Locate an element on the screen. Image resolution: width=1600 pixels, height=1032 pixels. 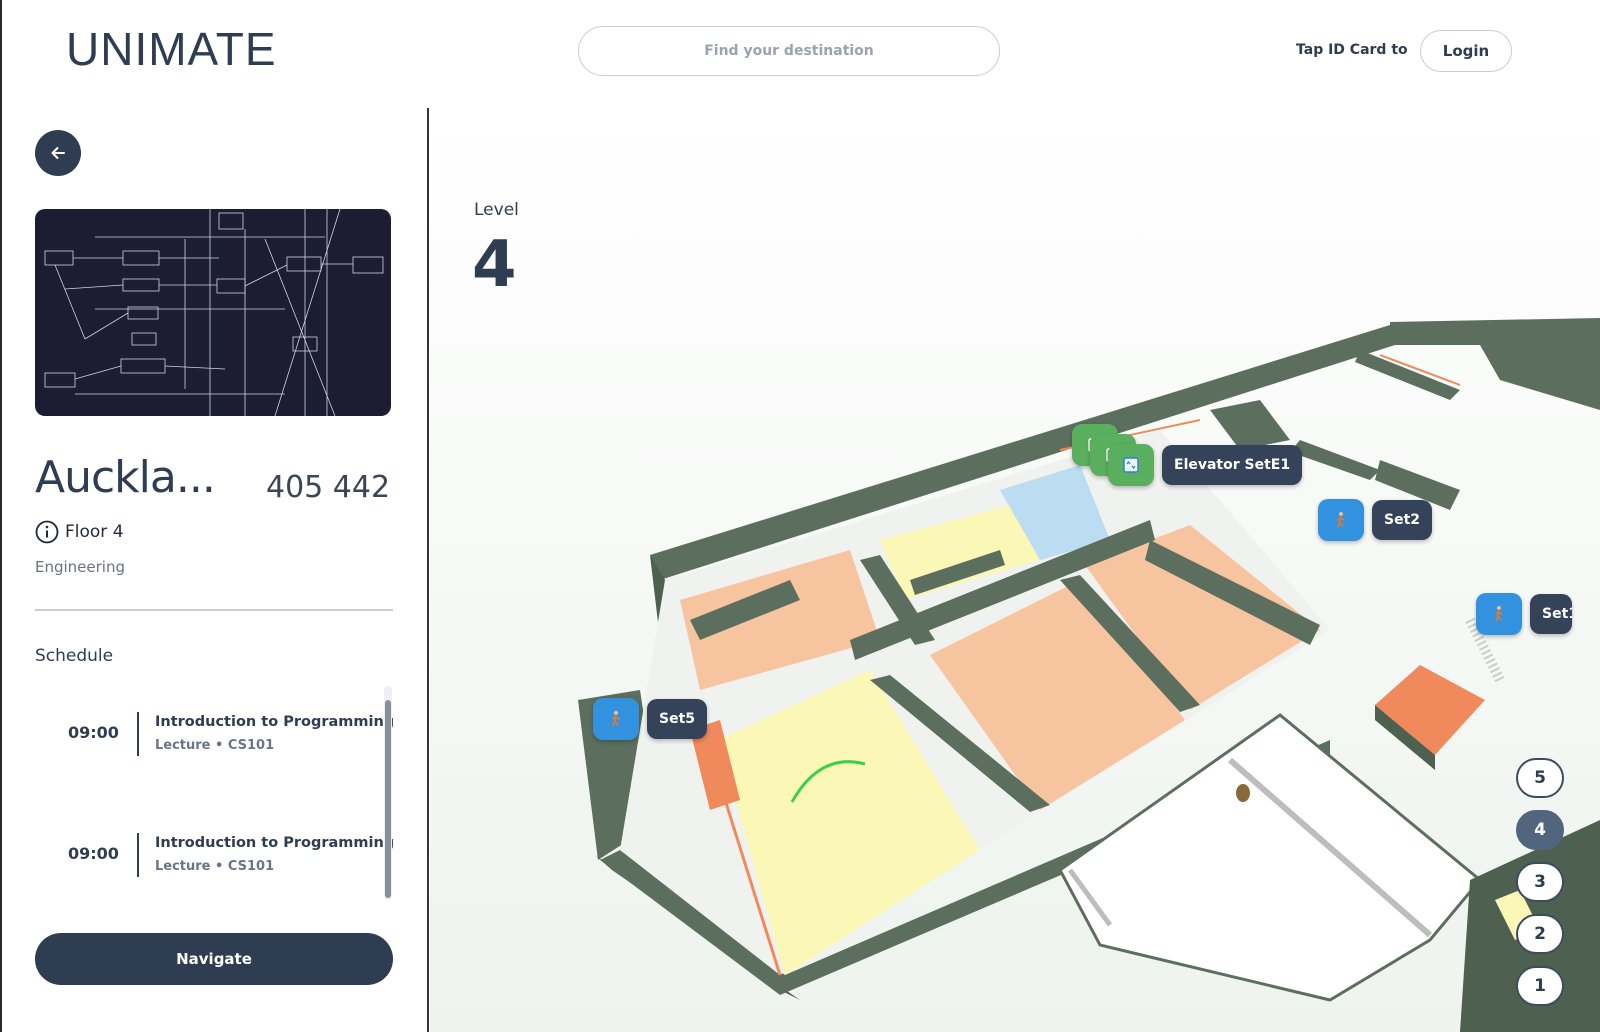
floor-button-3: 3 is located at coordinates (1540, 882).